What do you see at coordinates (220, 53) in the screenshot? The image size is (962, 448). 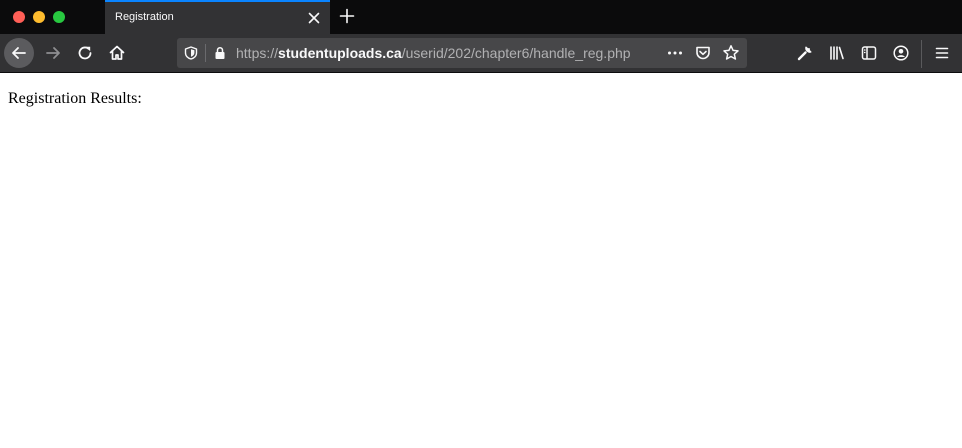 I see `lock-icon` at bounding box center [220, 53].